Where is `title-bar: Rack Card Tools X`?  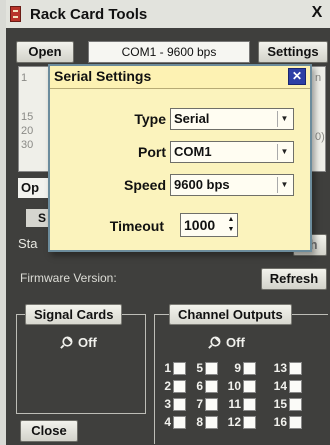
title-bar: Rack Card Tools X is located at coordinates (168, 14).